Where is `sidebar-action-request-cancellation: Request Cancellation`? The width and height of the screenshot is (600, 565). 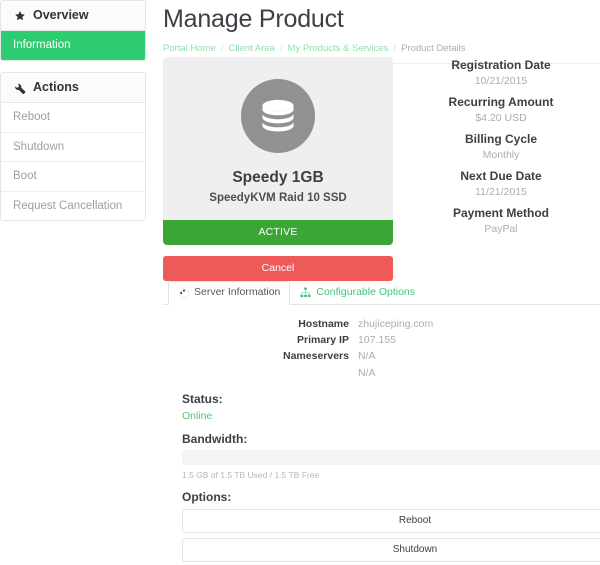 sidebar-action-request-cancellation: Request Cancellation is located at coordinates (73, 206).